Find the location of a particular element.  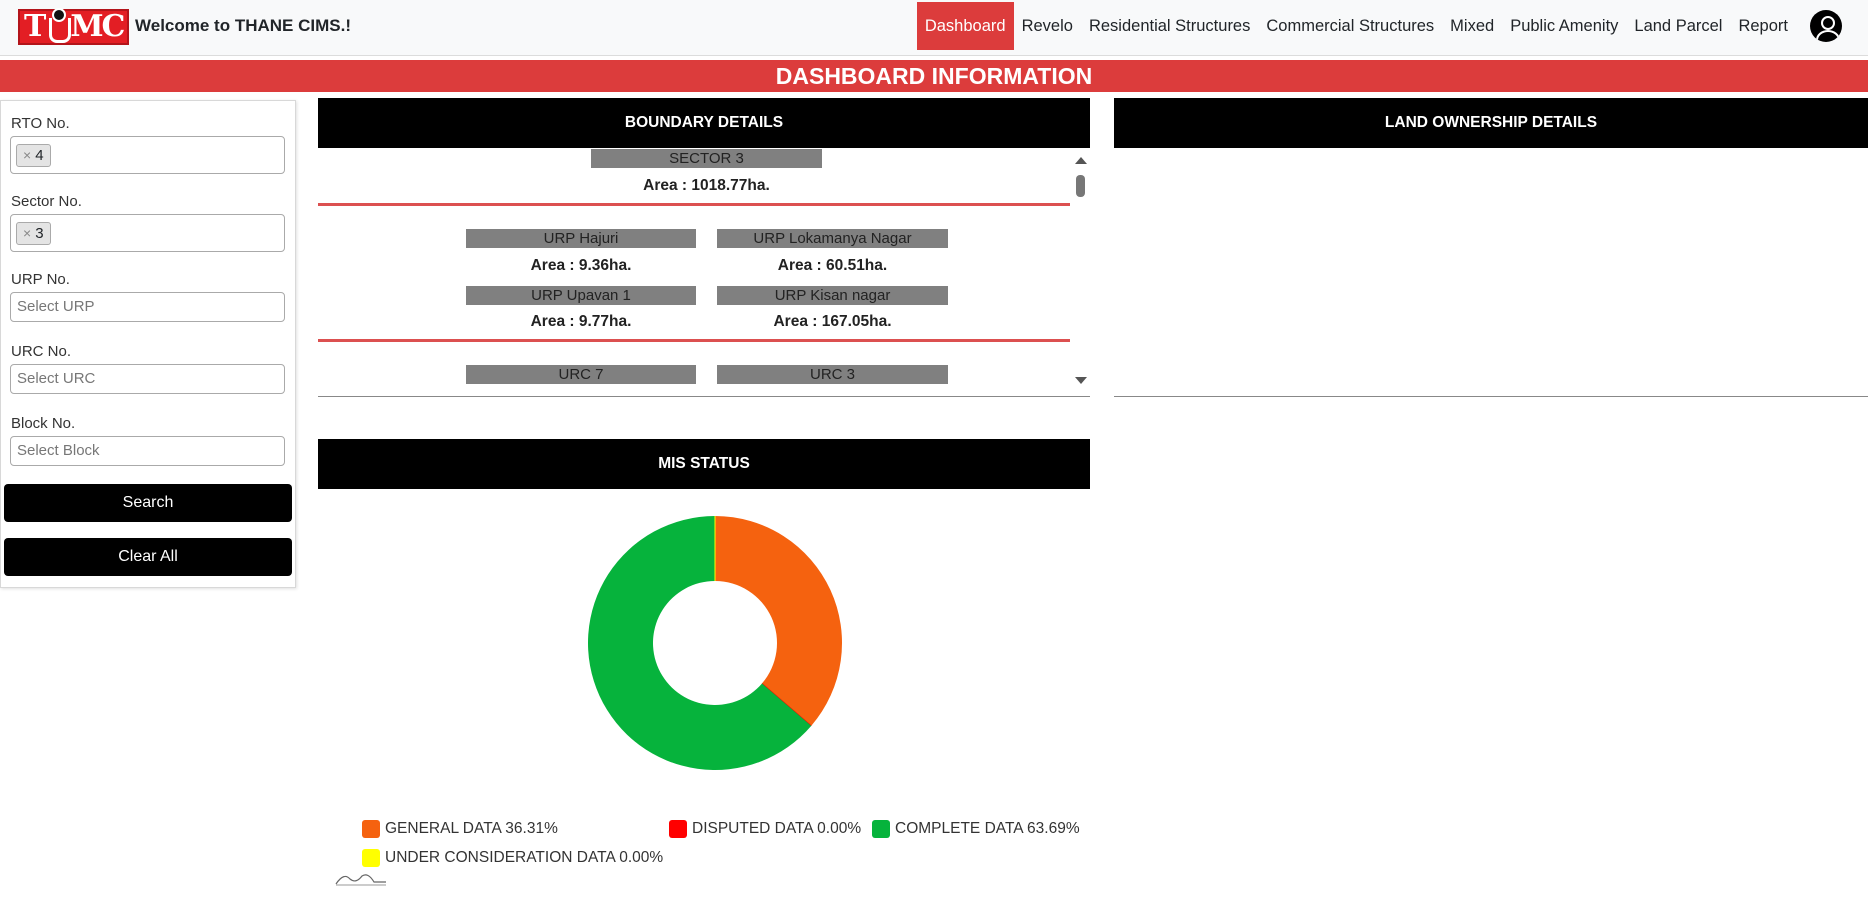

urp-area: Area : 167.05ha. is located at coordinates (832, 321).